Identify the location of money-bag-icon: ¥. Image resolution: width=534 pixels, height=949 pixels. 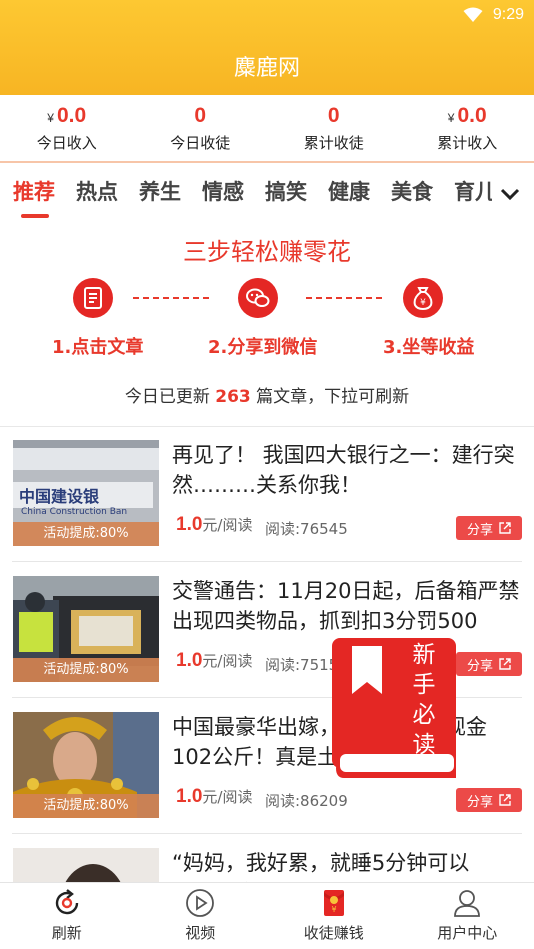
(423, 298).